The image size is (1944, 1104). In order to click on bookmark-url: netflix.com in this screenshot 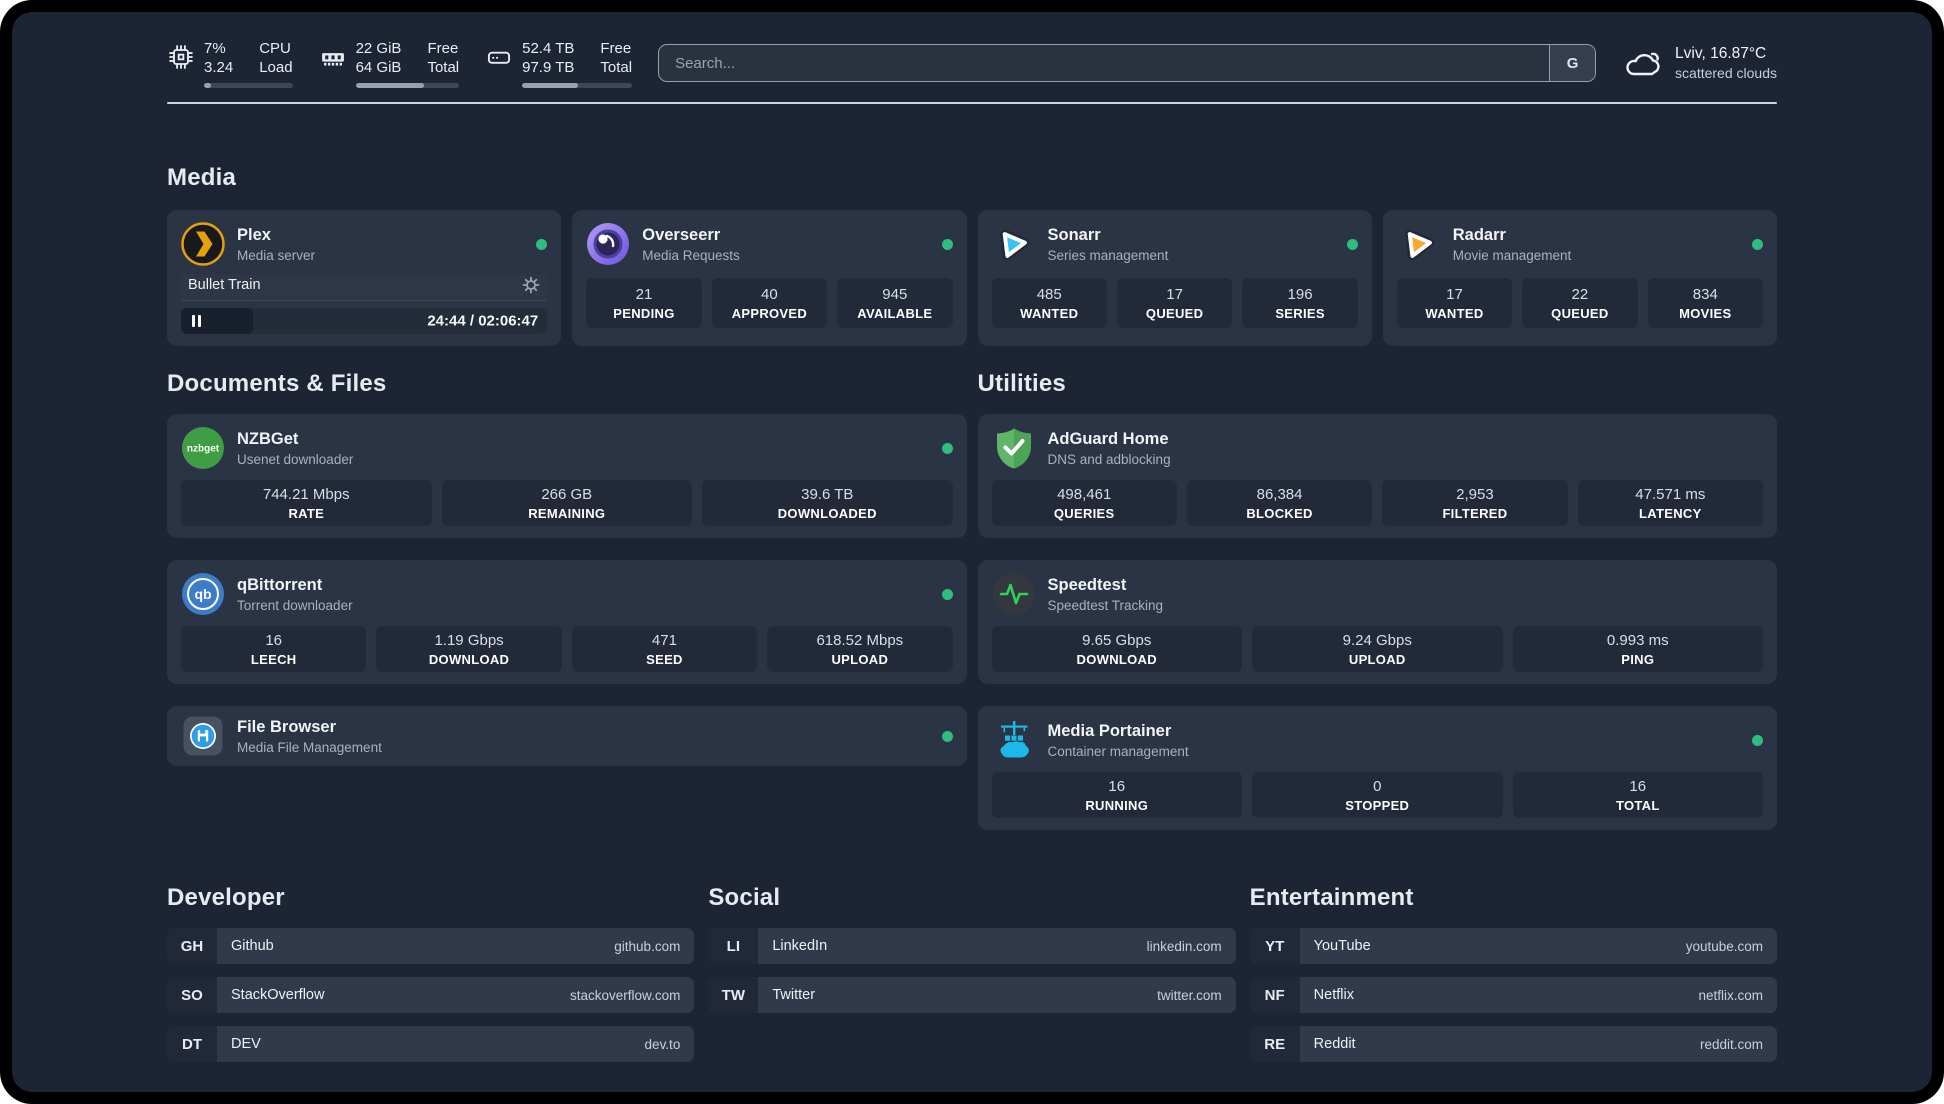, I will do `click(1730, 995)`.